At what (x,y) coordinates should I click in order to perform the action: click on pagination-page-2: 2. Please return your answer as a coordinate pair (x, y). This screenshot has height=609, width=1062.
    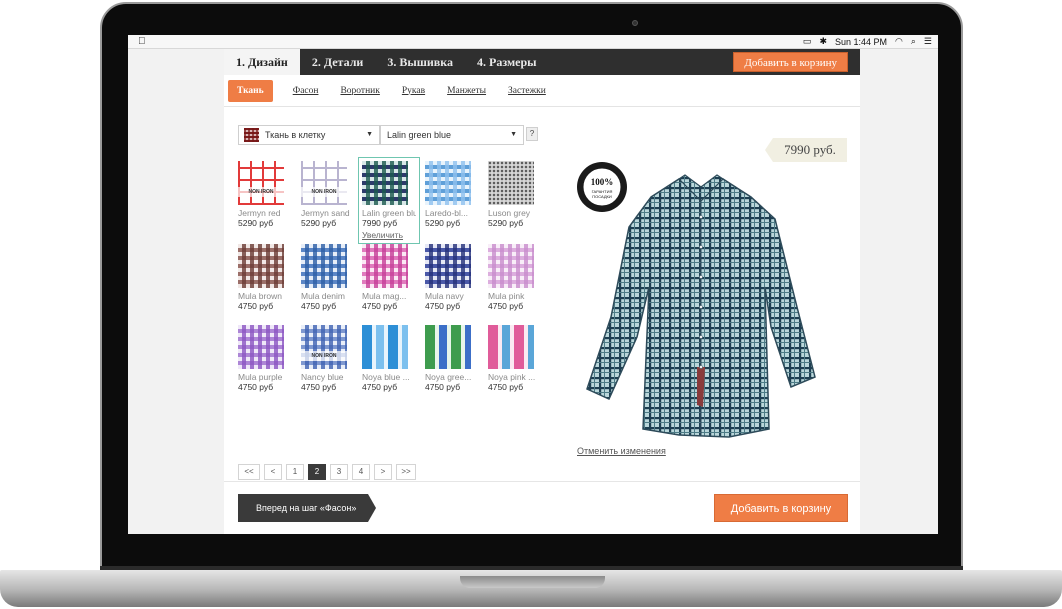
    Looking at the image, I should click on (317, 472).